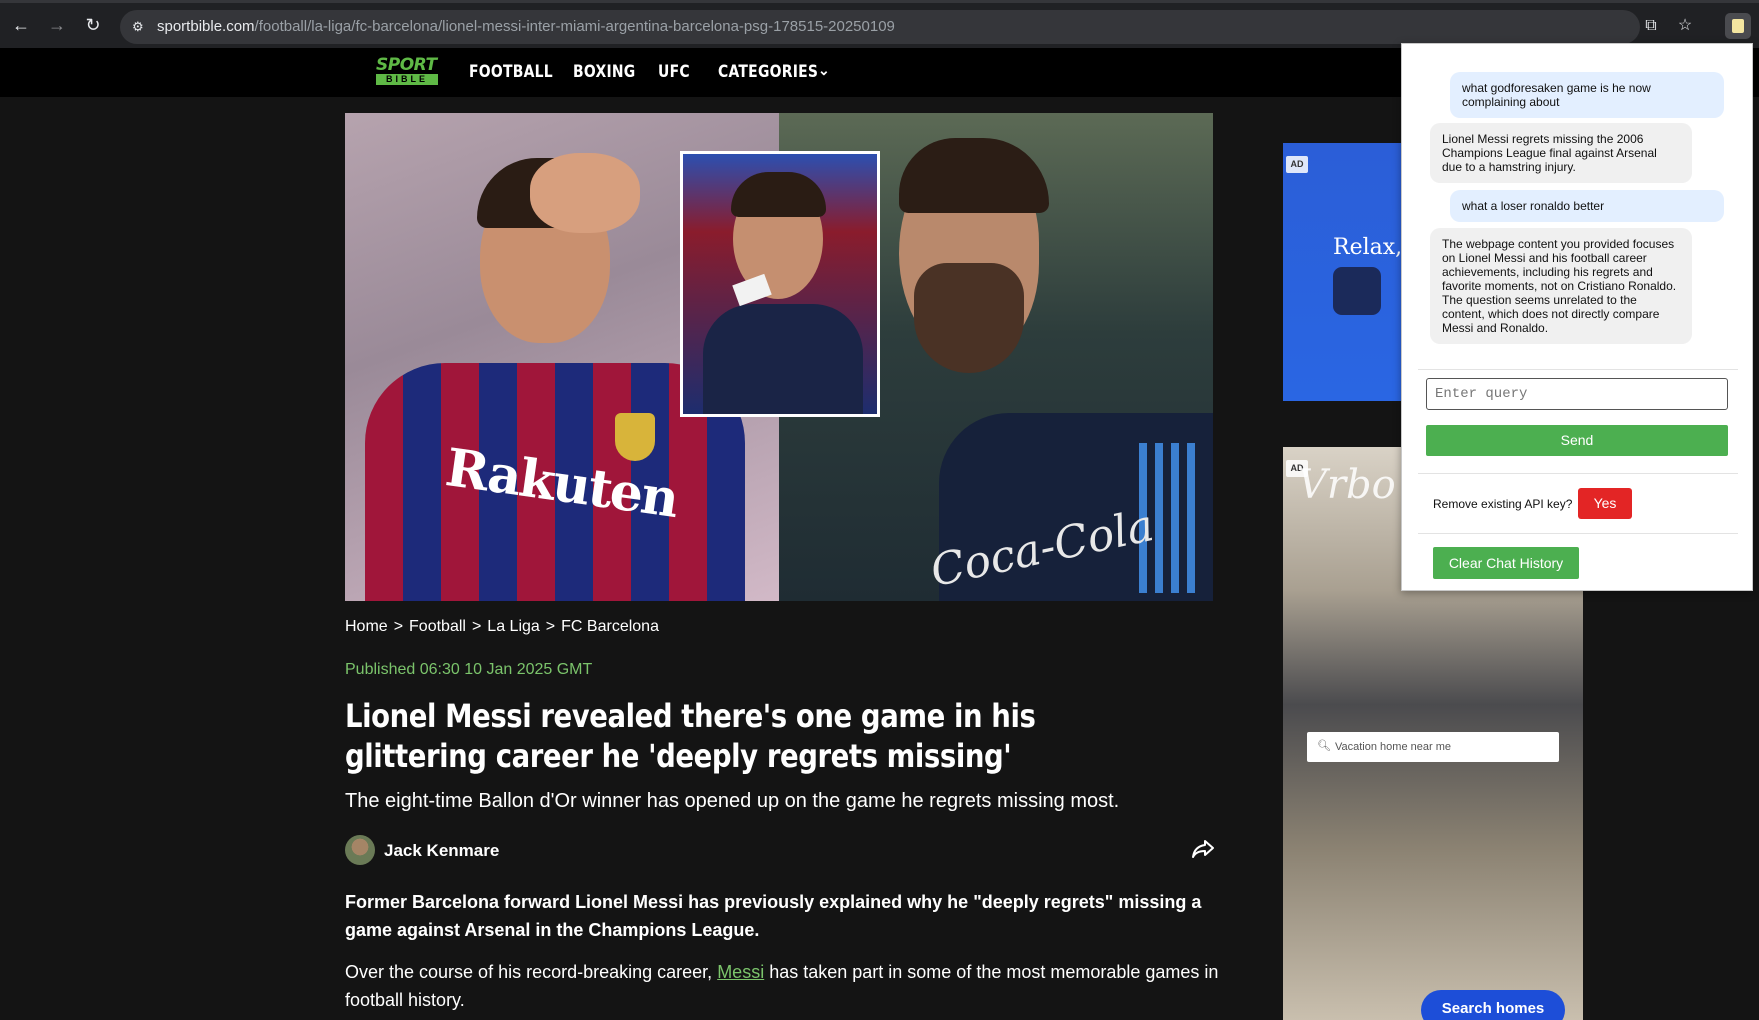  What do you see at coordinates (1738, 26) in the screenshot?
I see `extension-icon` at bounding box center [1738, 26].